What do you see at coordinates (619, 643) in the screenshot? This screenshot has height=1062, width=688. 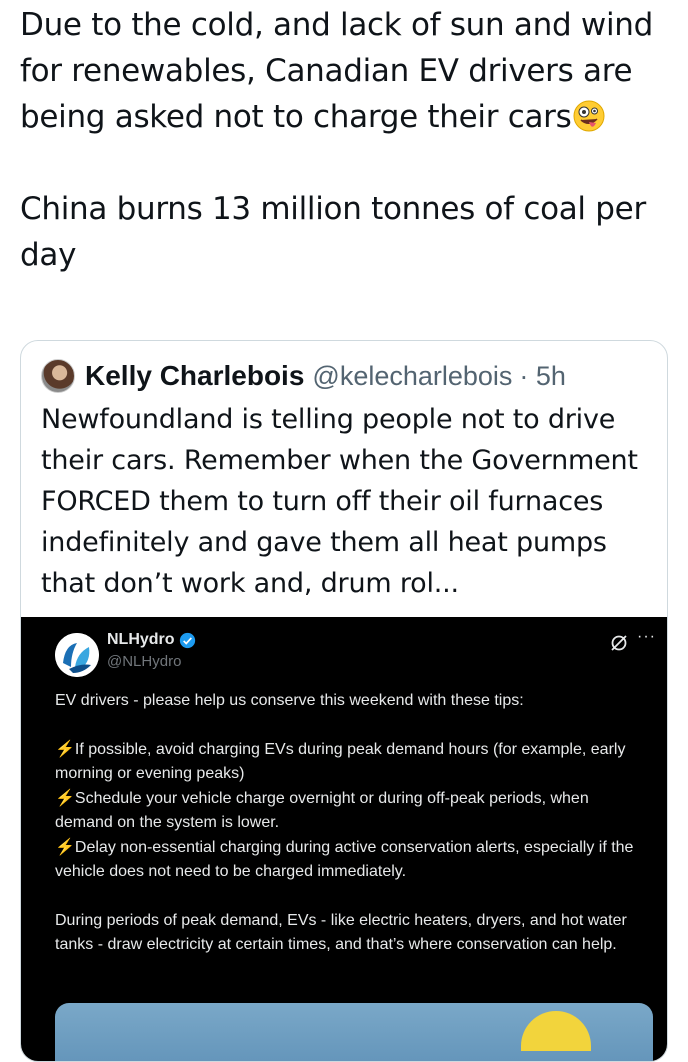 I see `grok-icon` at bounding box center [619, 643].